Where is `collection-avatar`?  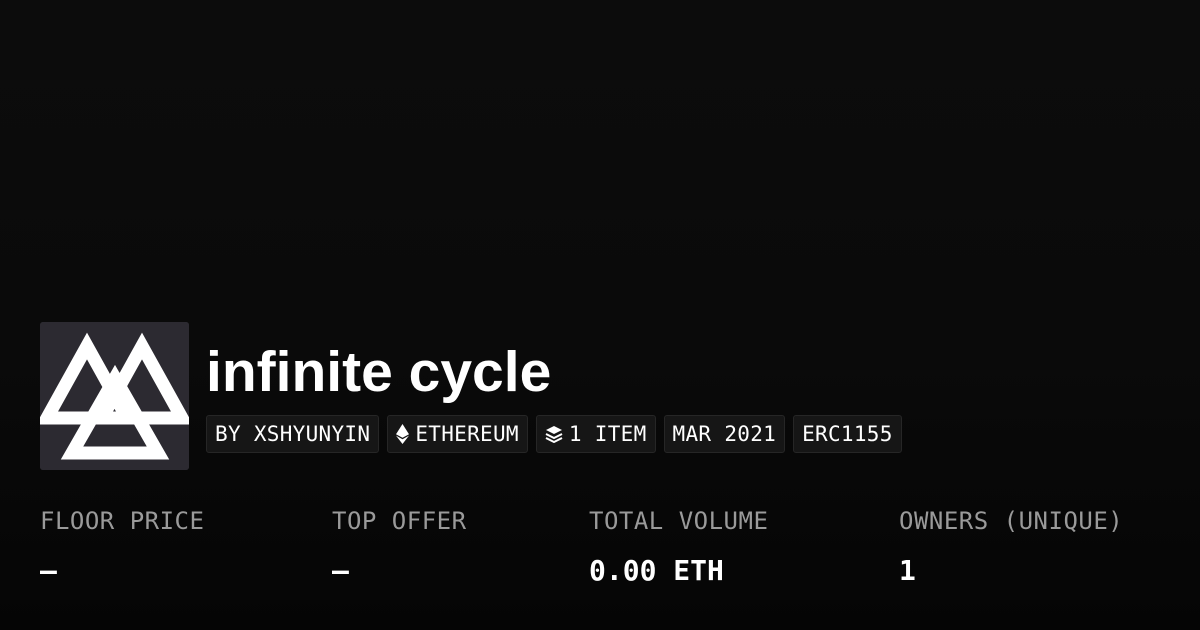
collection-avatar is located at coordinates (114, 396).